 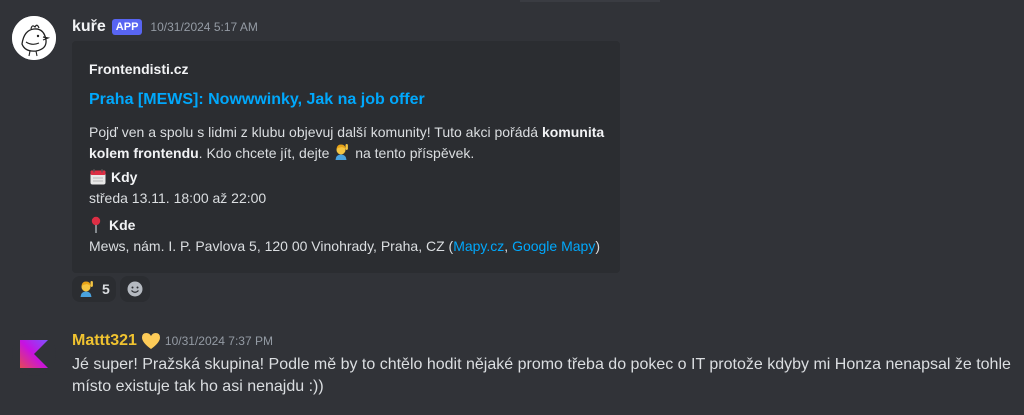 I want to click on pin-icon, so click(x=96, y=224).